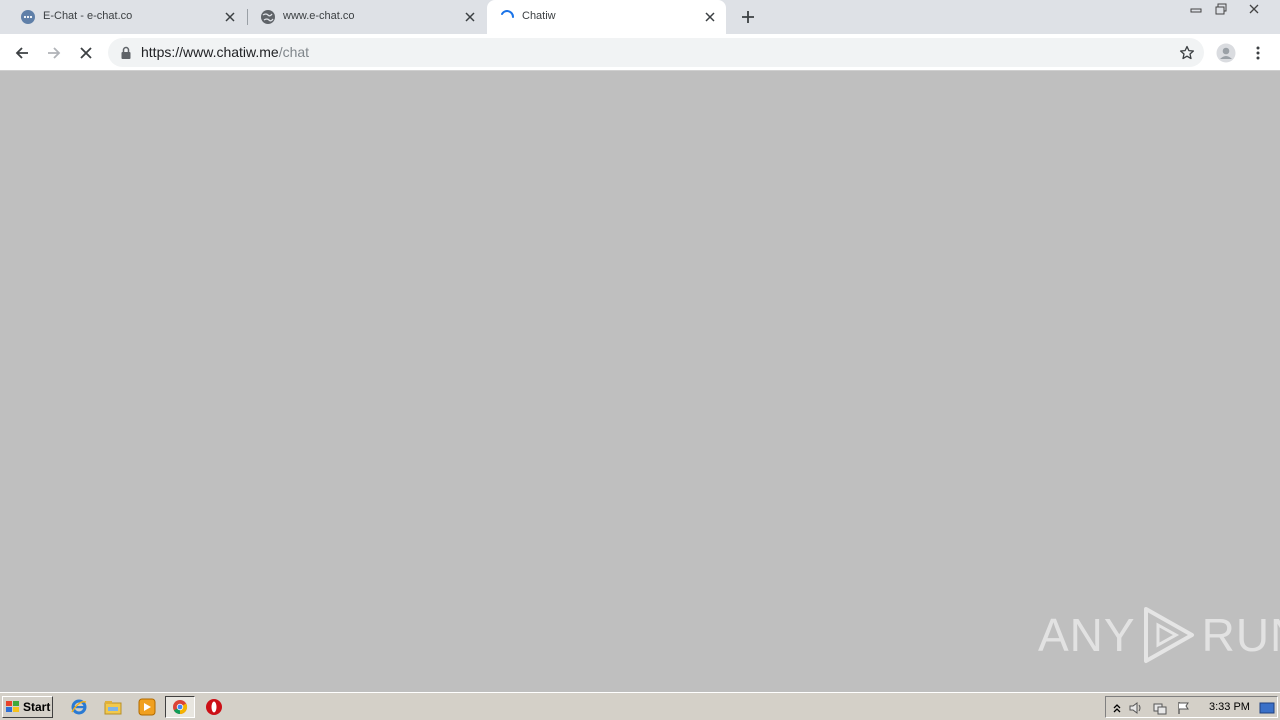 The width and height of the screenshot is (1280, 720). I want to click on chrome-taskbar-button, so click(180, 707).